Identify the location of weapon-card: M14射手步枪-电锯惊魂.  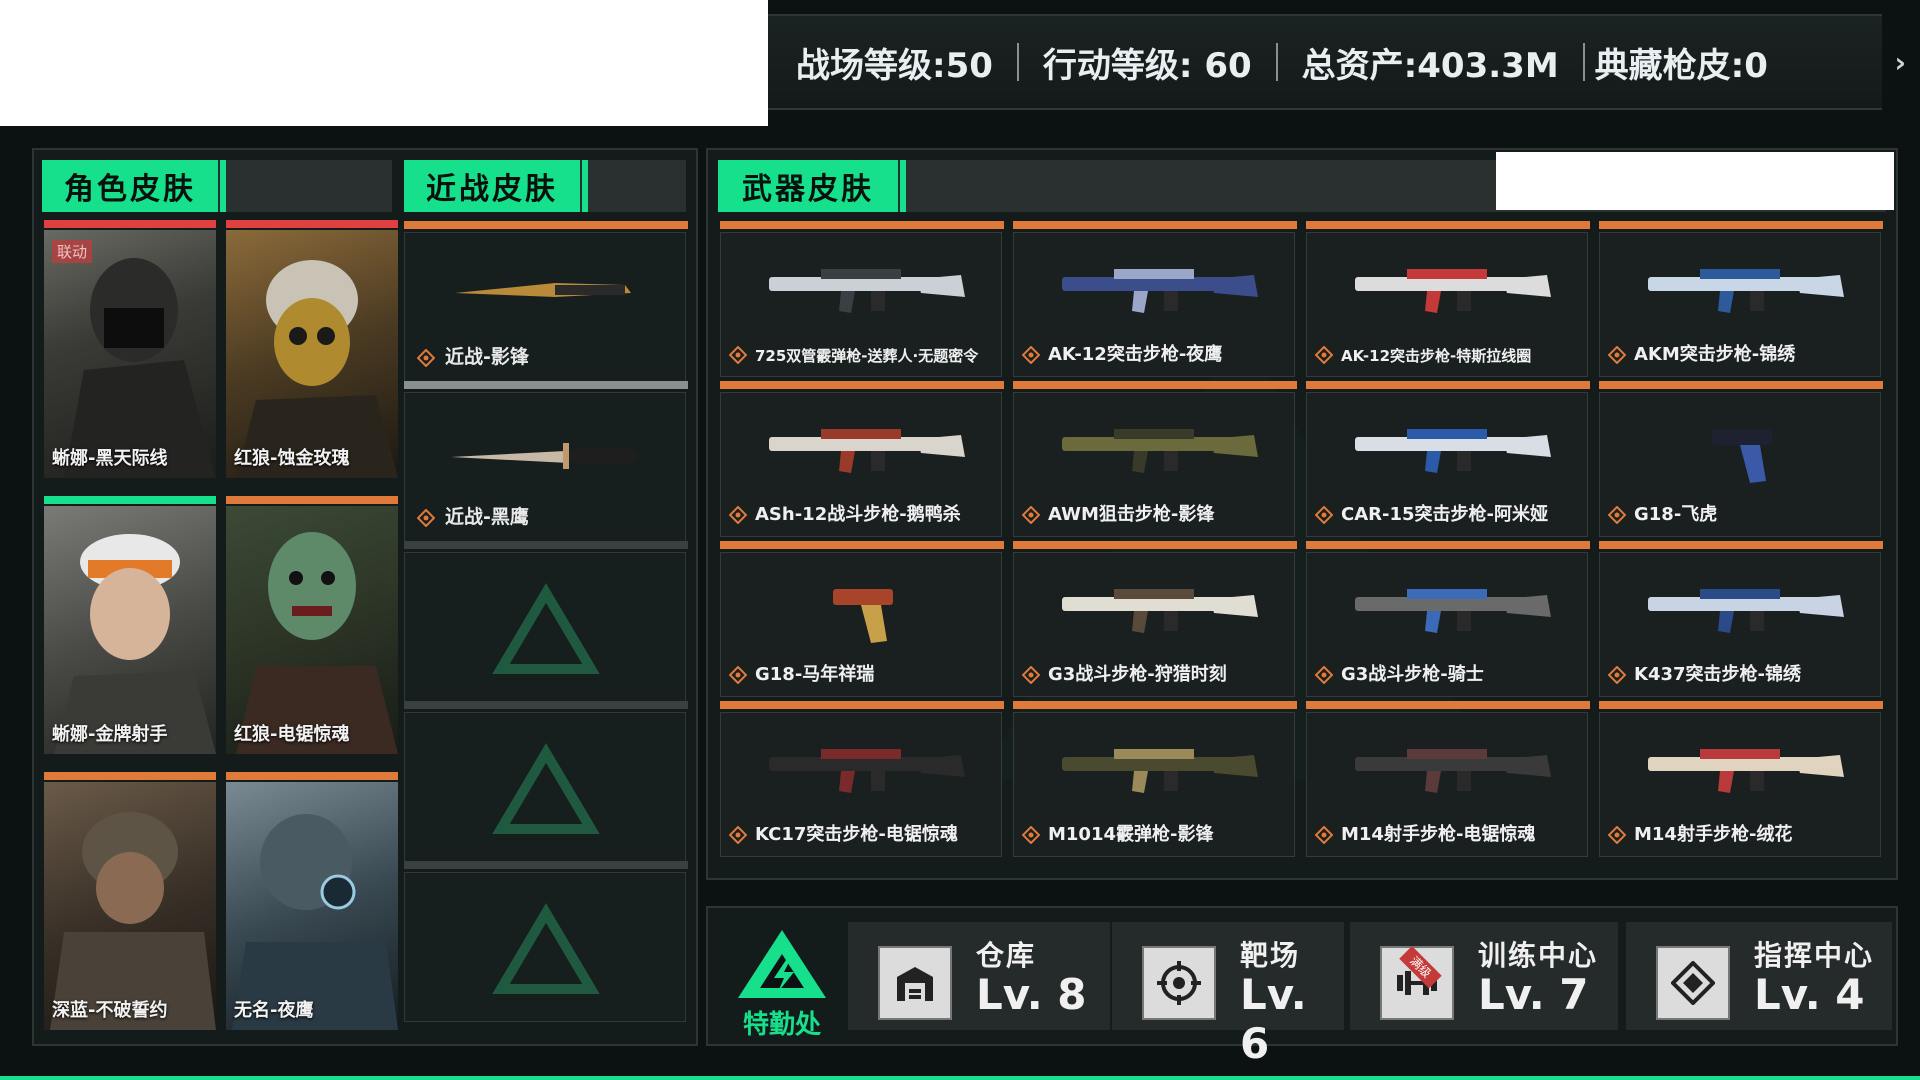
(1448, 779).